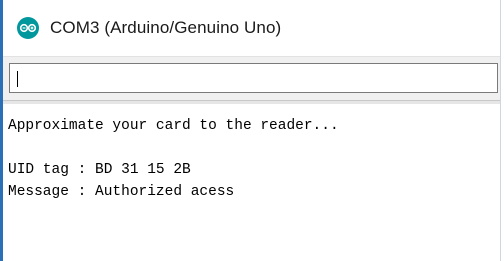 Image resolution: width=504 pixels, height=261 pixels. What do you see at coordinates (99, 170) in the screenshot?
I see `output-line: UID tag : BD 31 15 2B` at bounding box center [99, 170].